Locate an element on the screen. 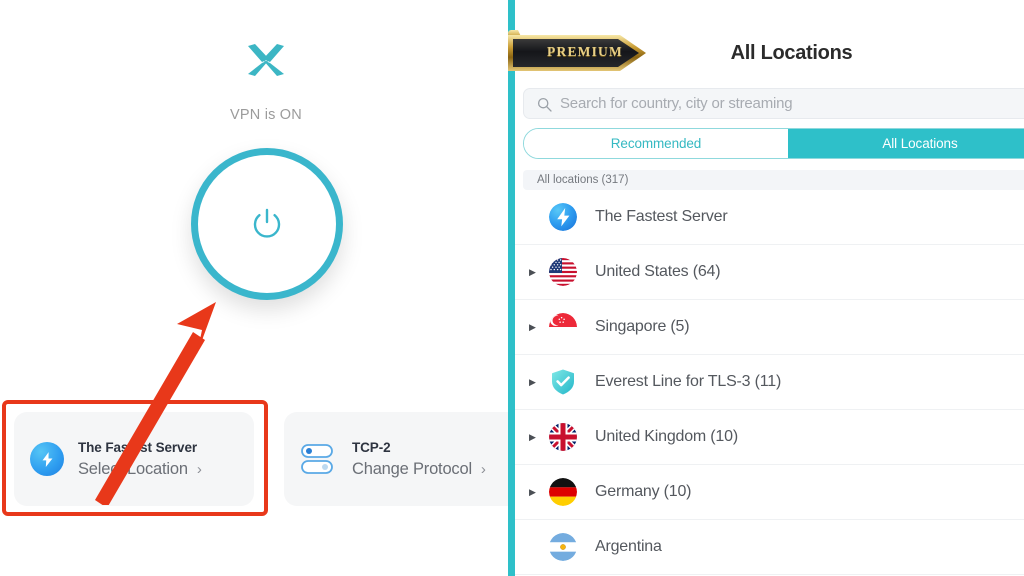  location-card-subtitle: Select Location › is located at coordinates (140, 469).